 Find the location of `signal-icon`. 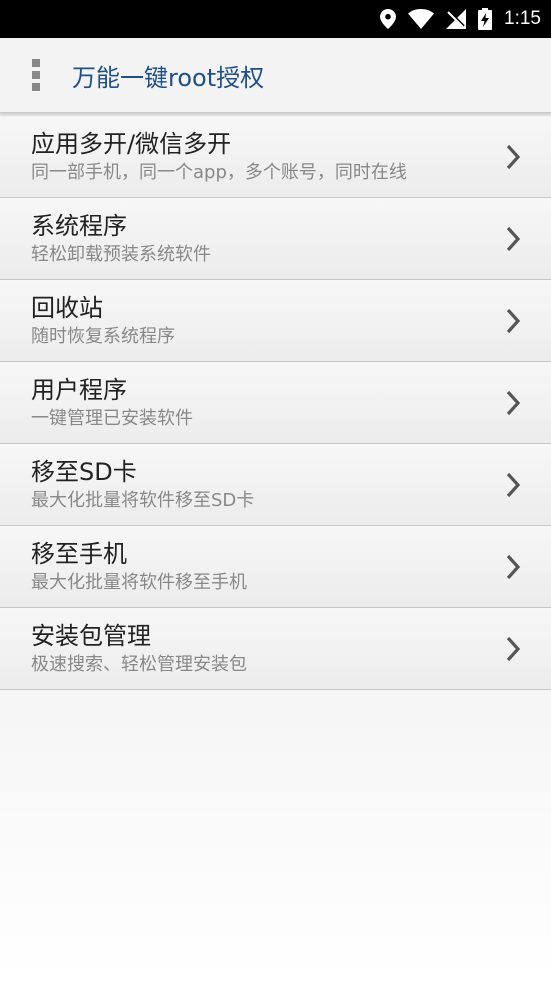

signal-icon is located at coordinates (456, 19).